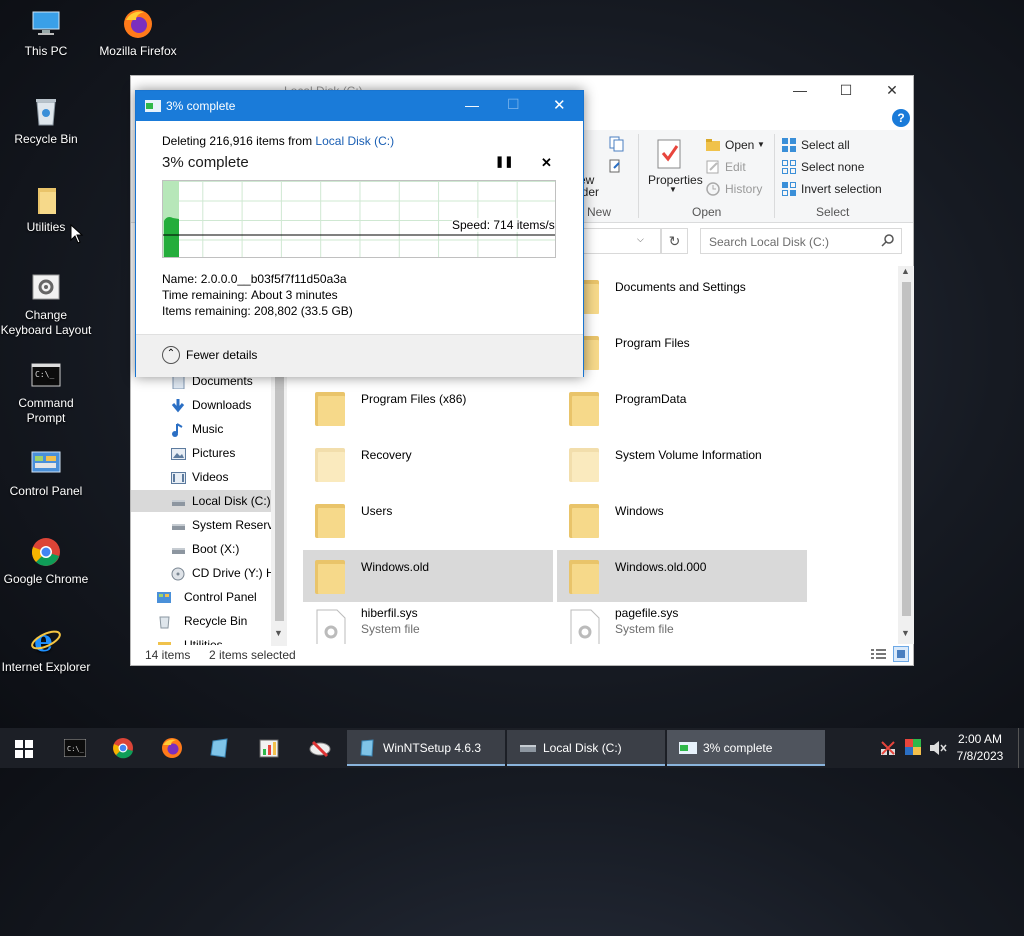  I want to click on status-selected-count: 2 items selected, so click(252, 655).